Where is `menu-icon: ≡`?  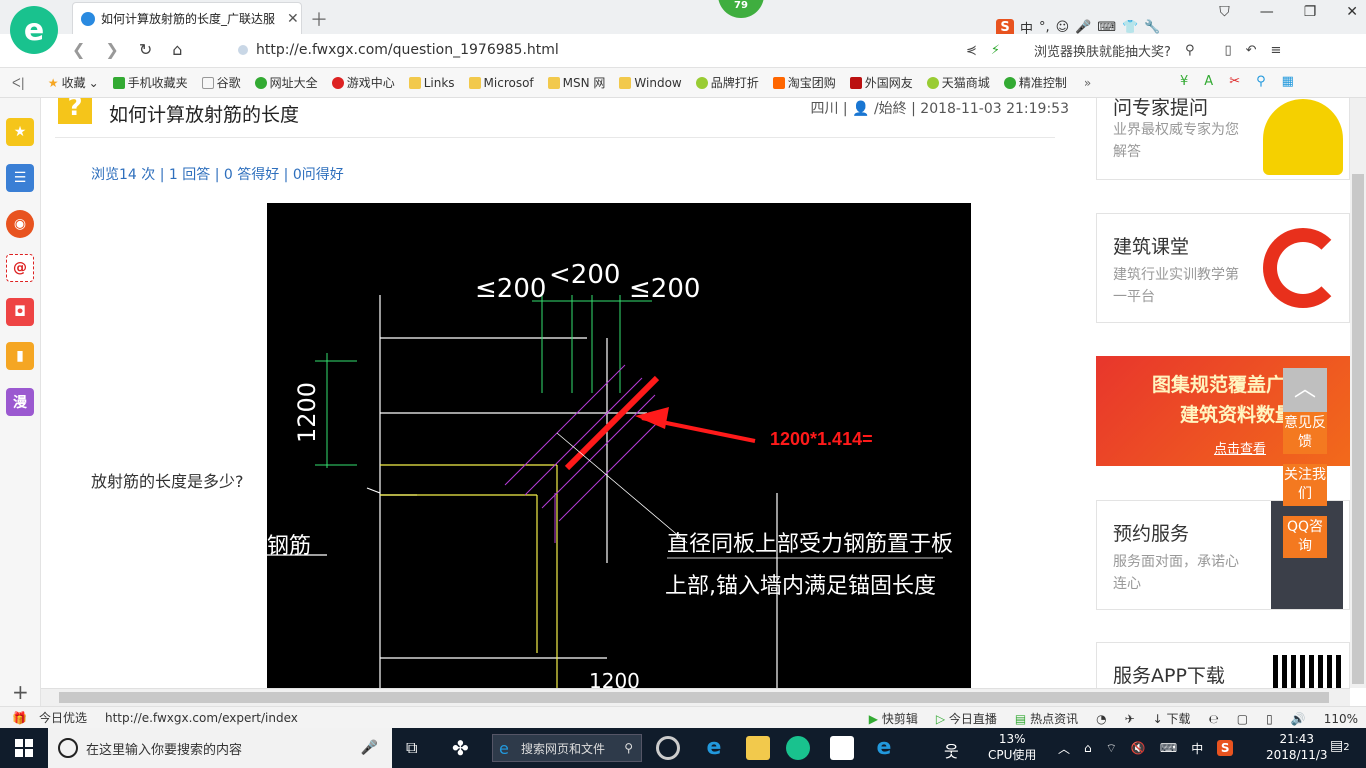 menu-icon: ≡ is located at coordinates (1276, 50).